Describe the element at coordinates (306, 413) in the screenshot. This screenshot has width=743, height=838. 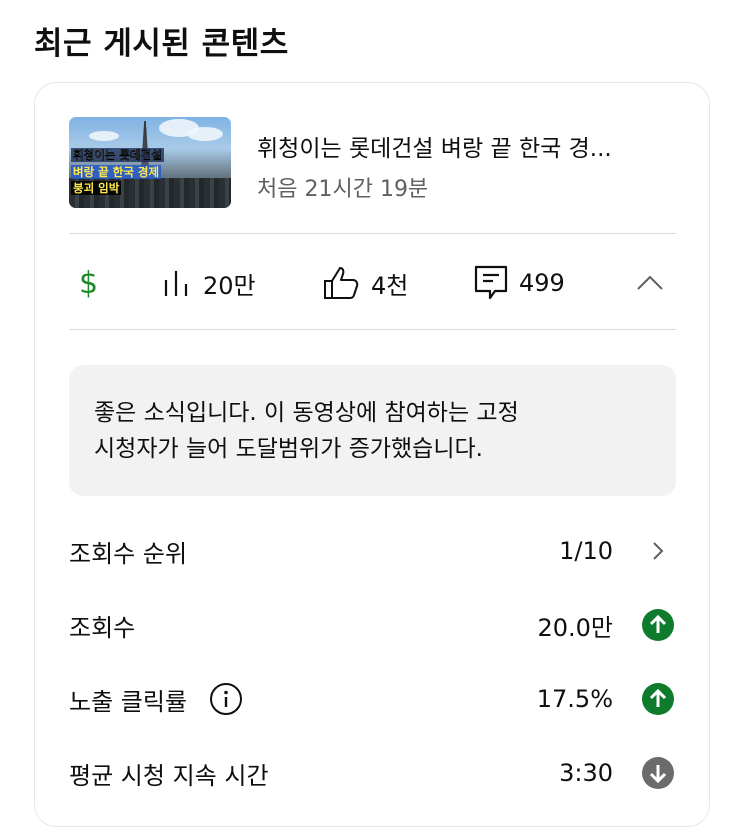
I see `insight-line: 좋은 소식입니다. 이 동영상에 참여하는 고정` at that location.